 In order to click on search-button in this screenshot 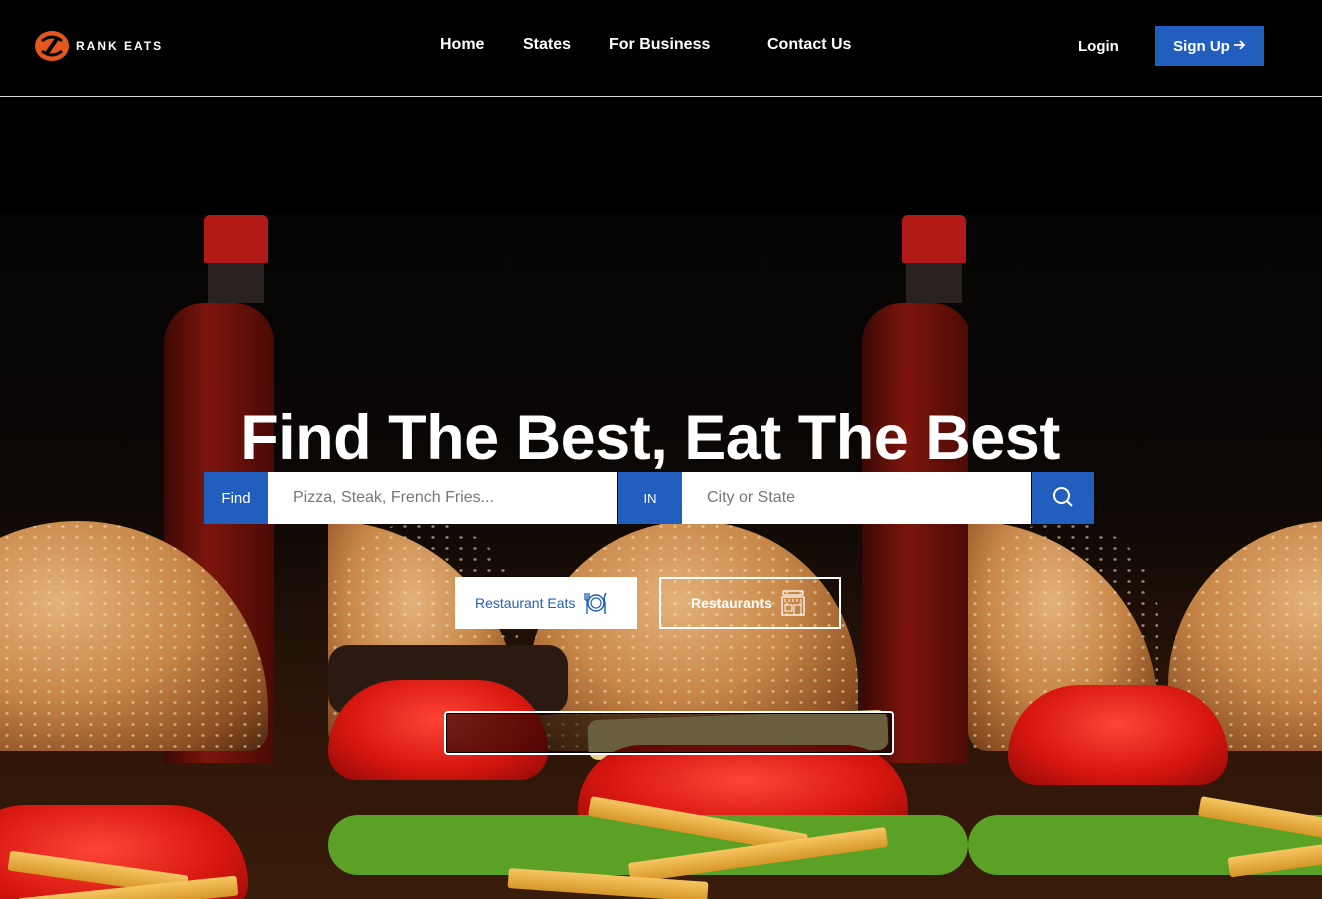, I will do `click(1063, 498)`.